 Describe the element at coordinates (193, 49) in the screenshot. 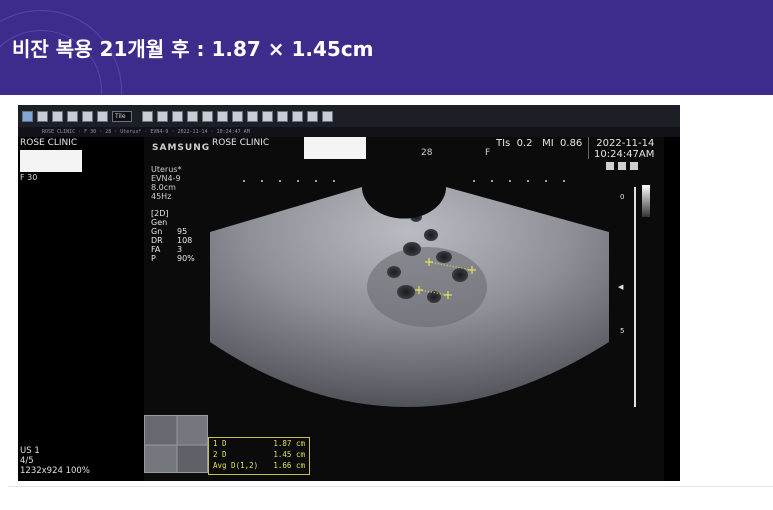

I see `slide-title: 비잔 복용 21개월 후 : 1.87 × 1.45cm` at that location.